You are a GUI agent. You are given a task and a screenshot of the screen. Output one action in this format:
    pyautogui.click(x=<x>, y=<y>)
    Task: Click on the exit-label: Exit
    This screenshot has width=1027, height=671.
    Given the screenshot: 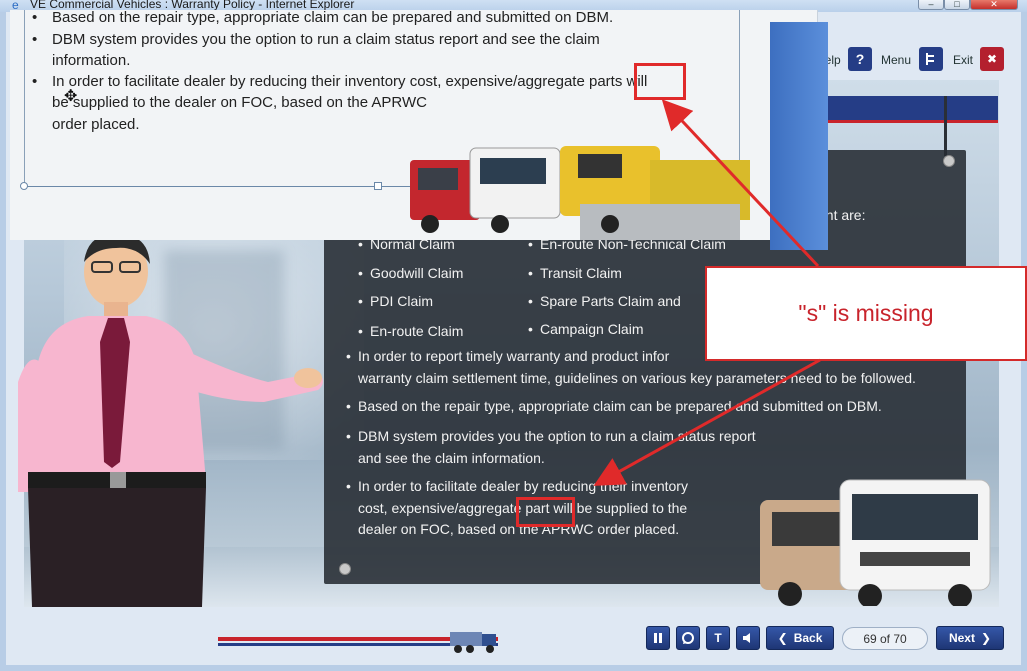 What is the action you would take?
    pyautogui.click(x=963, y=60)
    